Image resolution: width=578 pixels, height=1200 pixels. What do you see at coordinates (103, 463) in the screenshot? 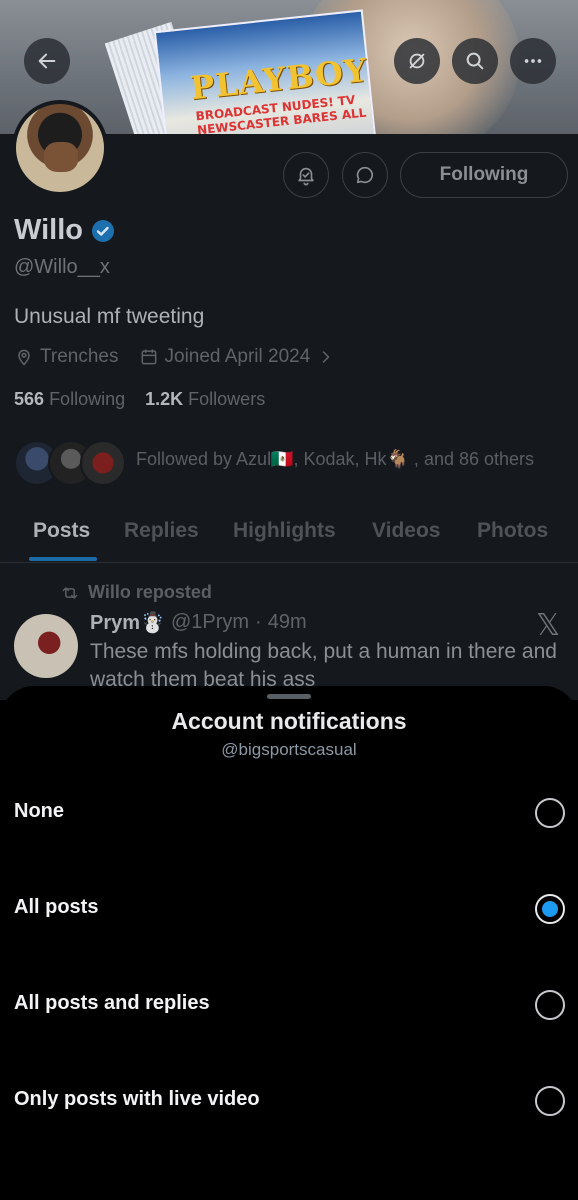
I see `follower-avatar` at bounding box center [103, 463].